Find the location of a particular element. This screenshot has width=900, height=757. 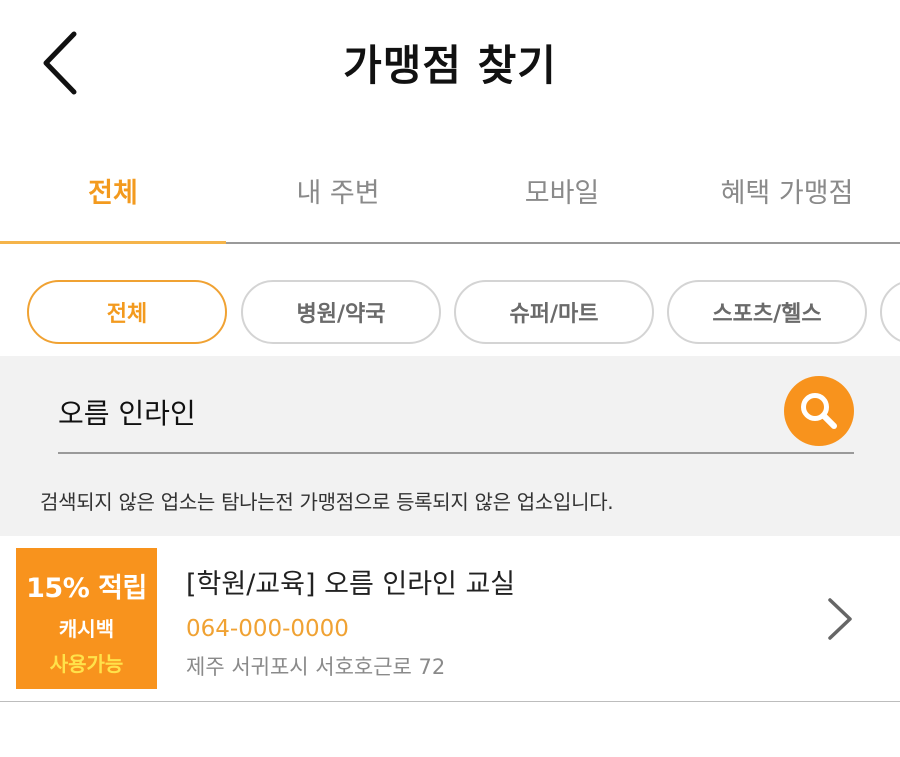

chip-more is located at coordinates (890, 312).